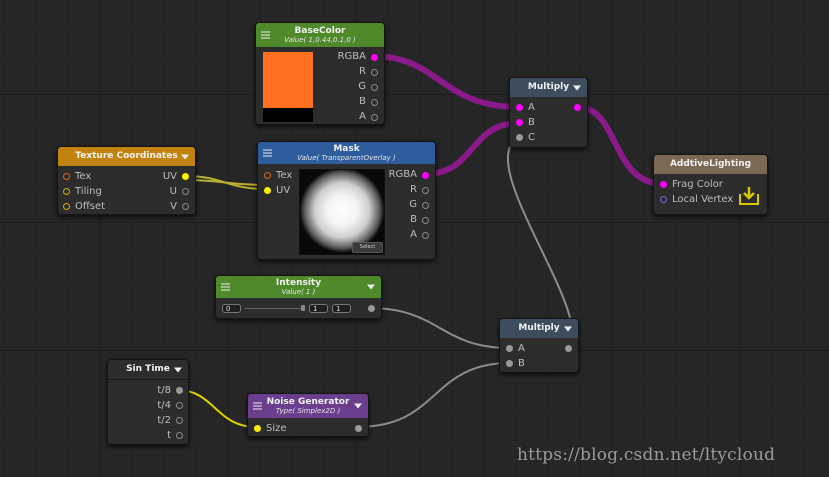  I want to click on node-header: Sin Time, so click(148, 370).